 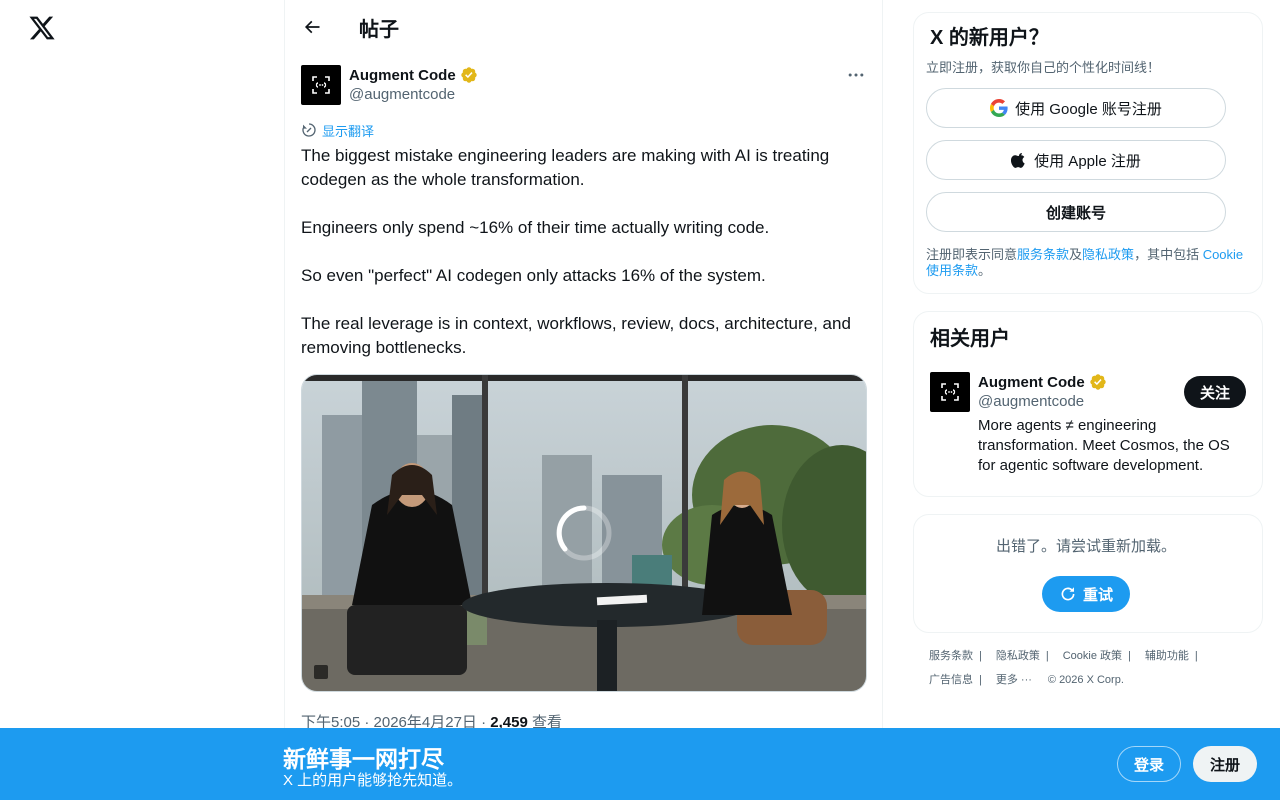 What do you see at coordinates (1018, 160) in the screenshot?
I see `apple-icon` at bounding box center [1018, 160].